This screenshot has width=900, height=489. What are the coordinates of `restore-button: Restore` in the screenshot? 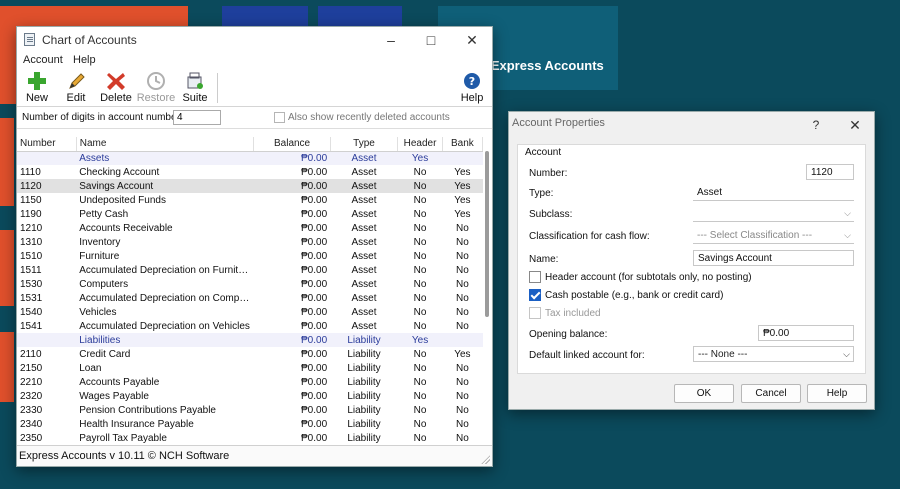 It's located at (156, 87).